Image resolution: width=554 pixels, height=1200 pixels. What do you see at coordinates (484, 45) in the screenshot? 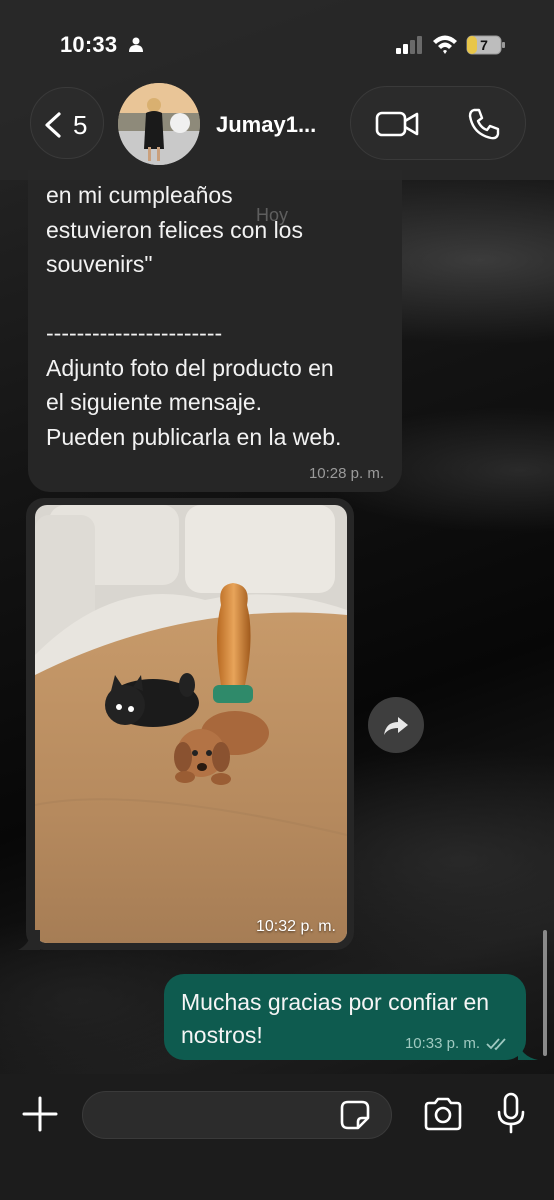
I see `battery-level: 7` at bounding box center [484, 45].